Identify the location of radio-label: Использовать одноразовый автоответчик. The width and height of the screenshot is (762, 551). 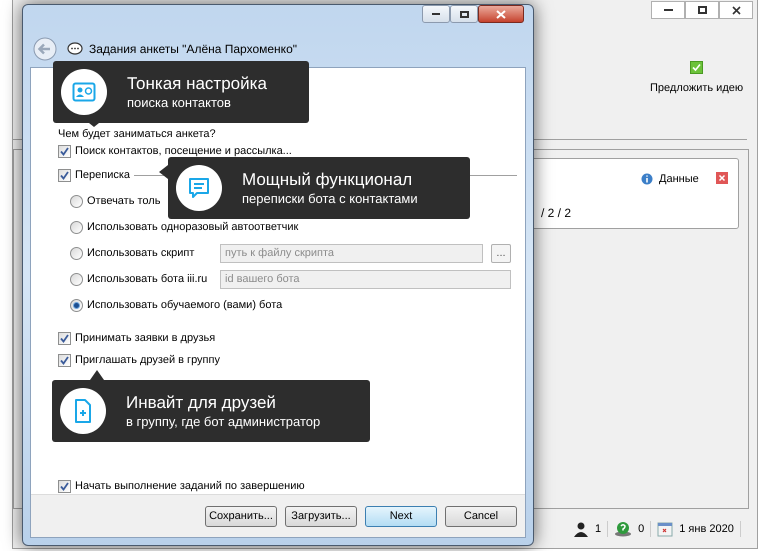
(192, 227).